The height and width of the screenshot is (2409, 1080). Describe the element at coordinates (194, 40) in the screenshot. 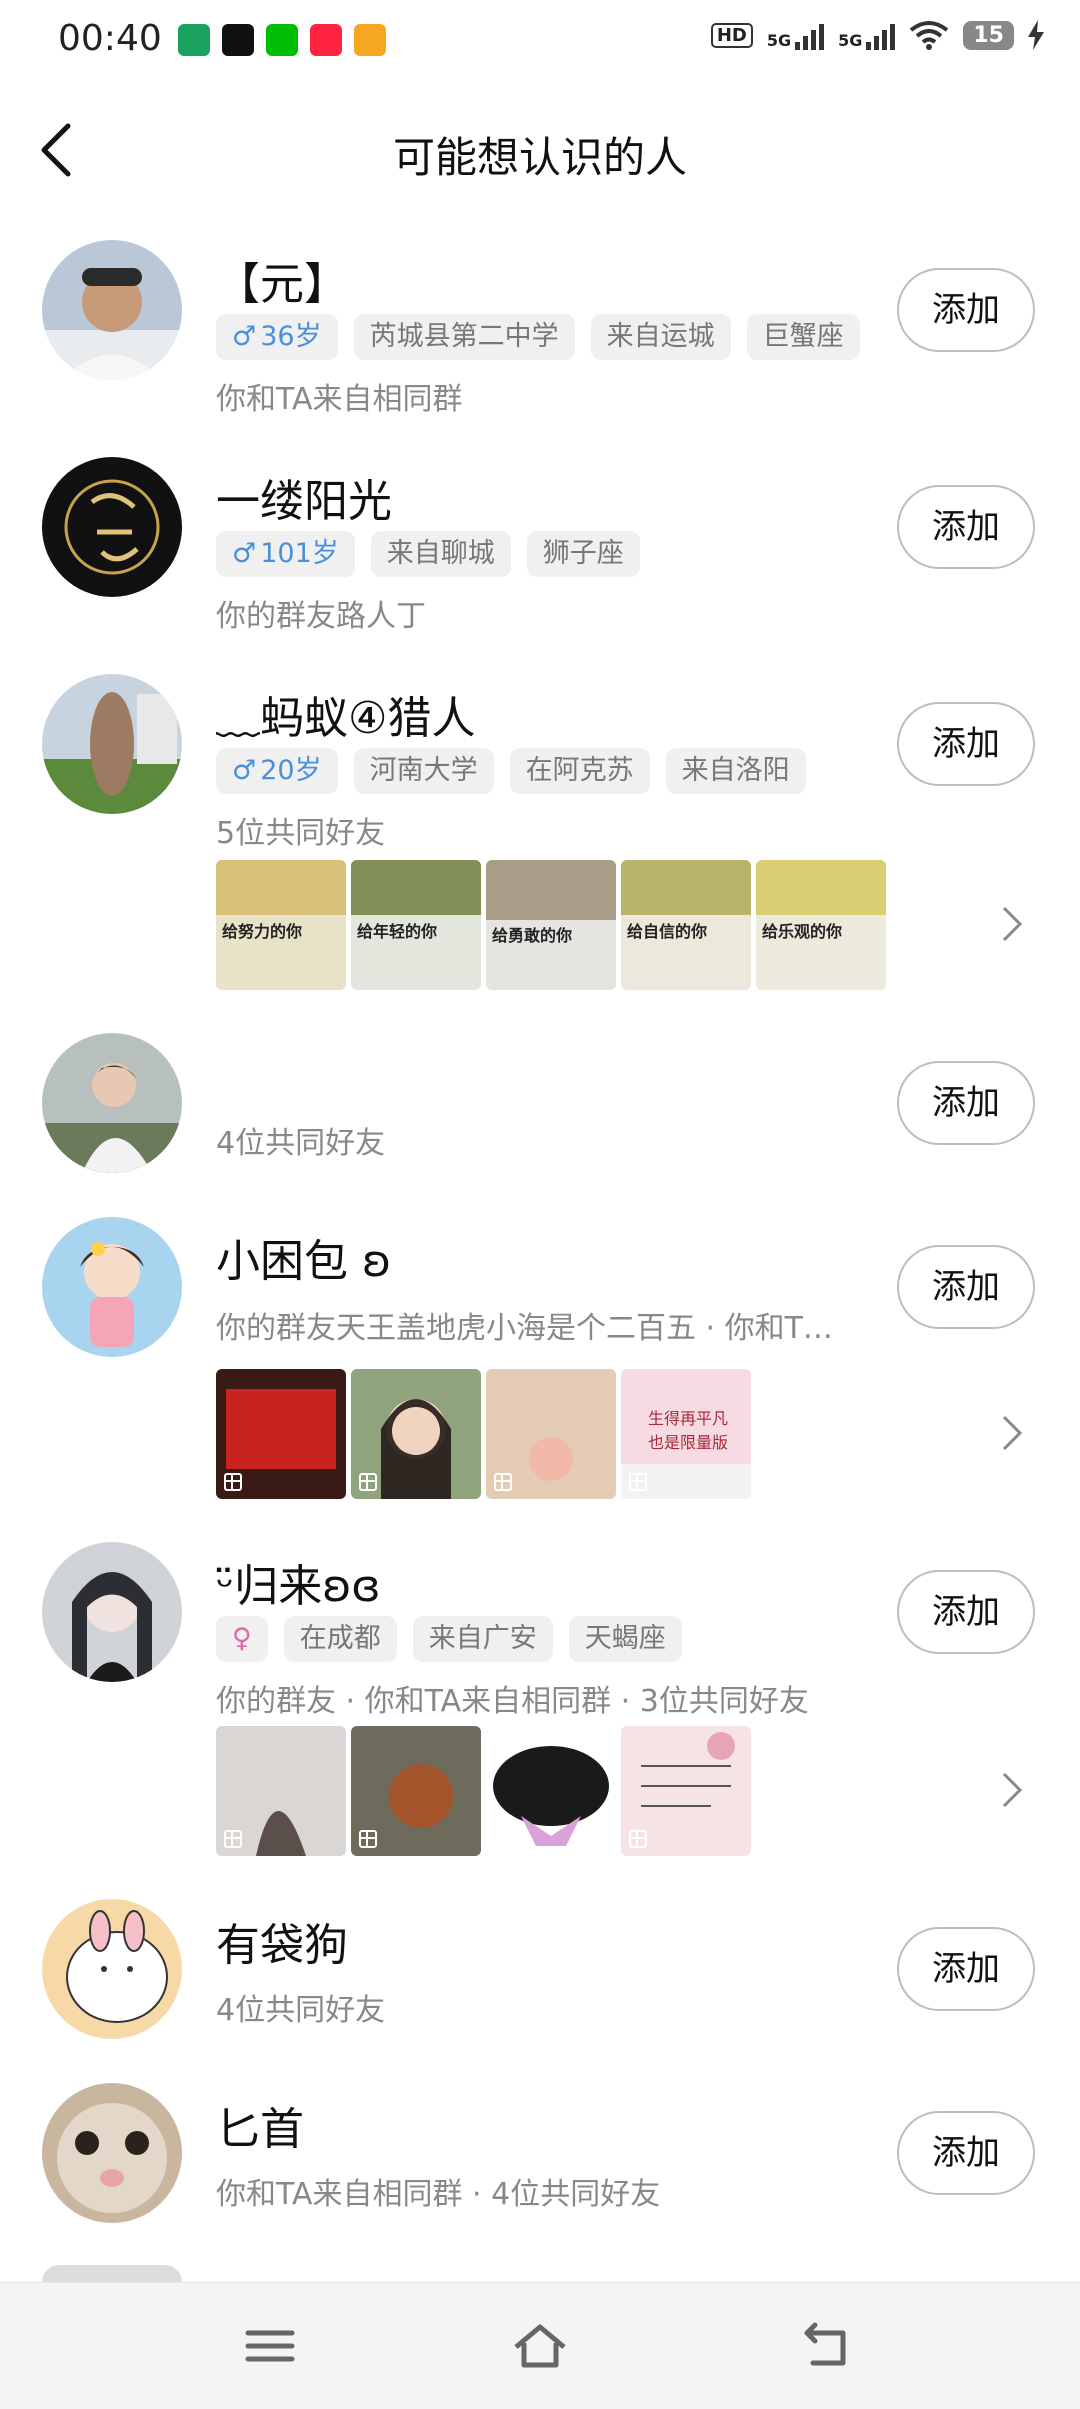

I see `app-notification-icon` at that location.